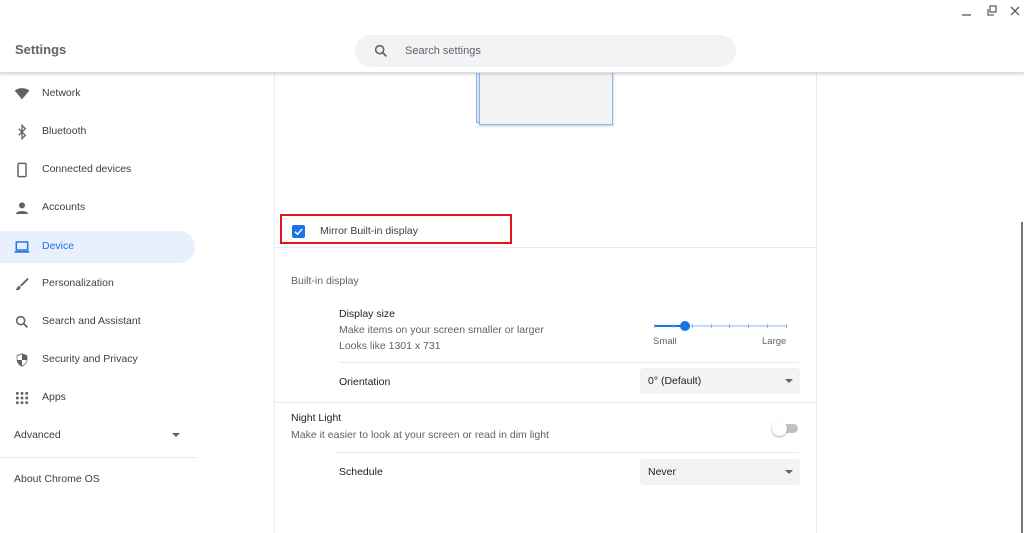 The height and width of the screenshot is (533, 1024). What do you see at coordinates (367, 314) in the screenshot?
I see `display-size-title: Display size` at bounding box center [367, 314].